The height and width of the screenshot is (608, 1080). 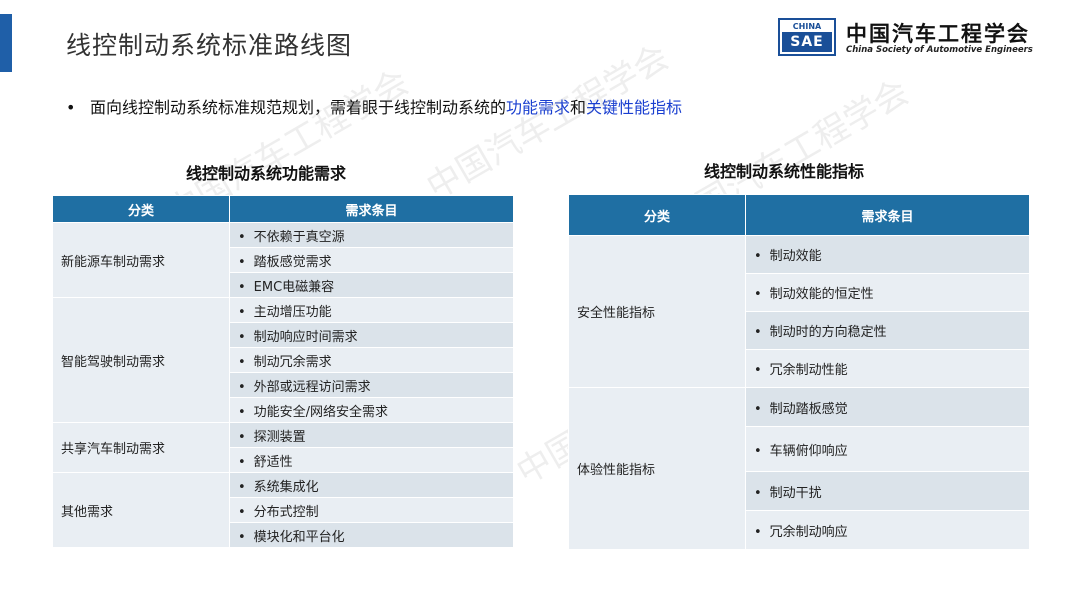 I want to click on requirement-item: 制动响应时间需求, so click(x=371, y=335).